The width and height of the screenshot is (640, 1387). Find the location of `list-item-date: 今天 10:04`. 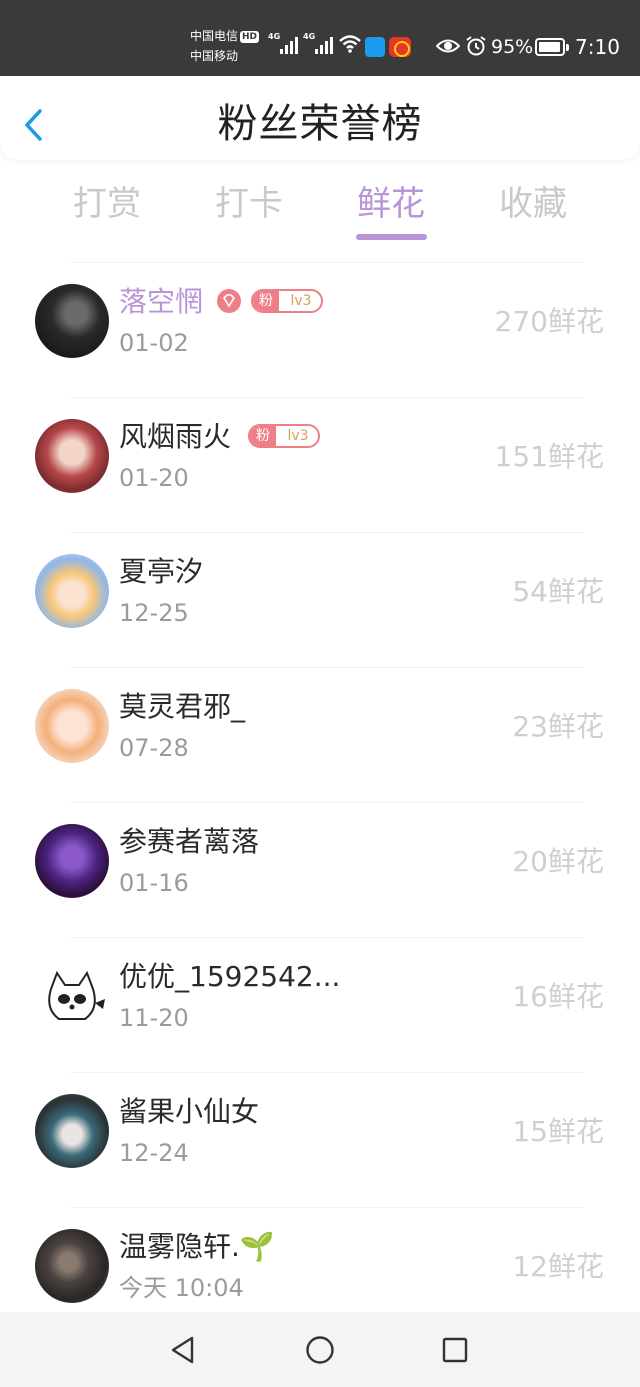

list-item-date: 今天 10:04 is located at coordinates (181, 1288).